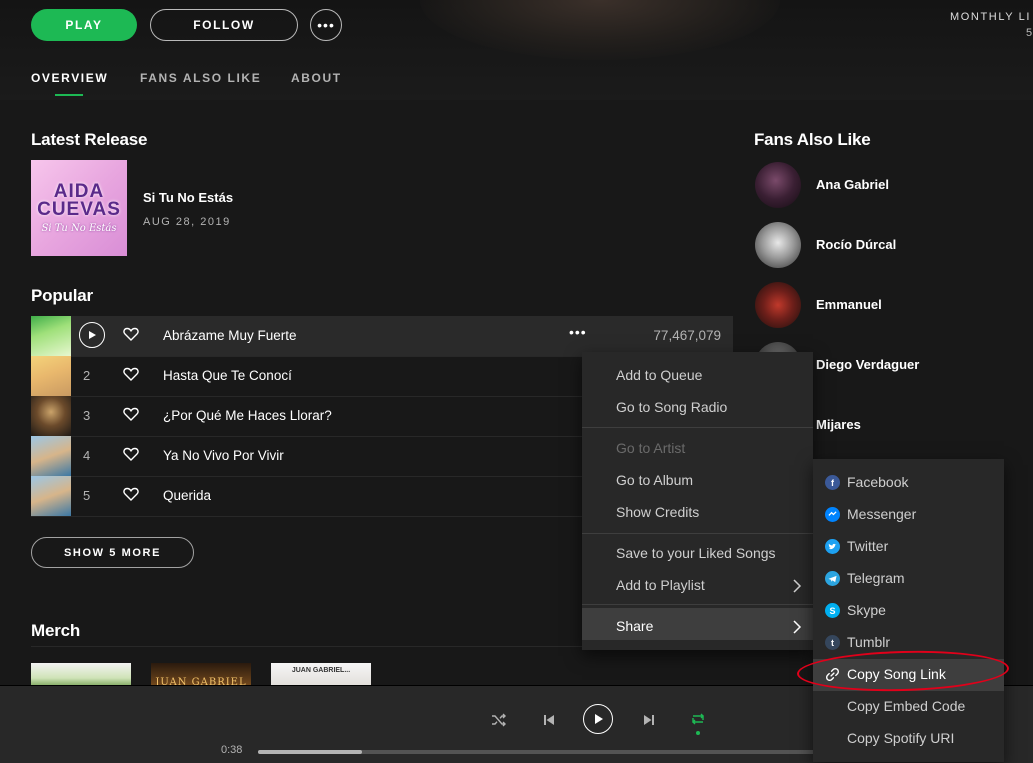 The height and width of the screenshot is (763, 1033). Describe the element at coordinates (832, 514) in the screenshot. I see `messenger-icon` at that location.